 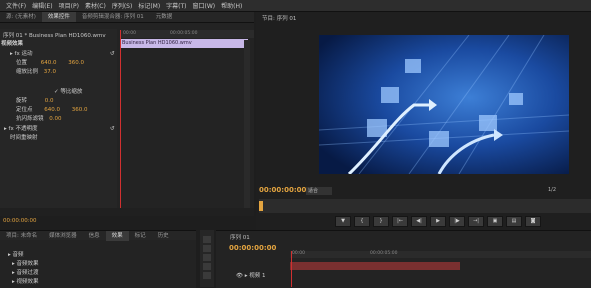 What do you see at coordinates (400, 221) in the screenshot?
I see `go-to-in-button: |←` at bounding box center [400, 221].